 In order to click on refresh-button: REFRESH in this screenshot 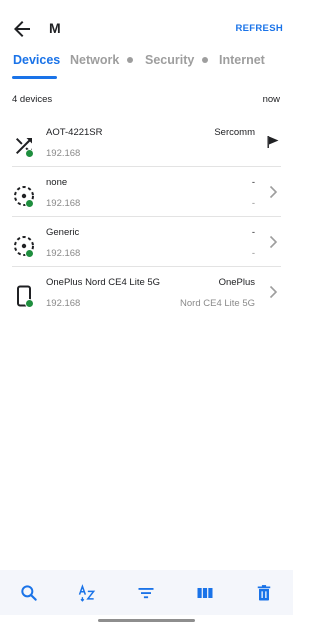, I will do `click(260, 28)`.